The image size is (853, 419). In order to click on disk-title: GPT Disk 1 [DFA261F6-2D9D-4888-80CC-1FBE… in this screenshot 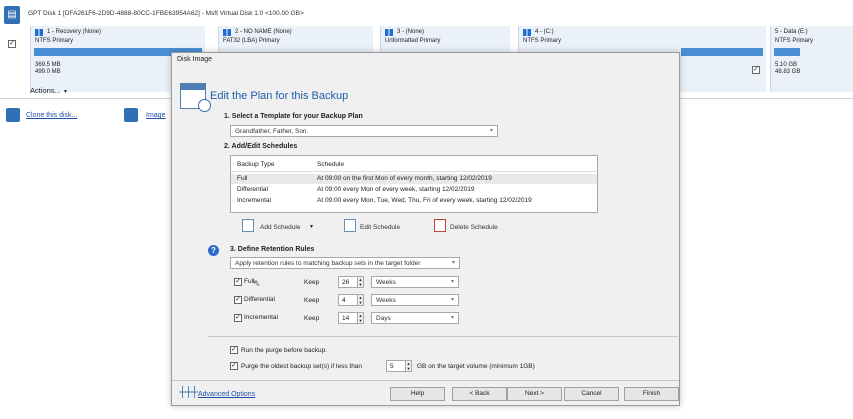, I will do `click(166, 13)`.